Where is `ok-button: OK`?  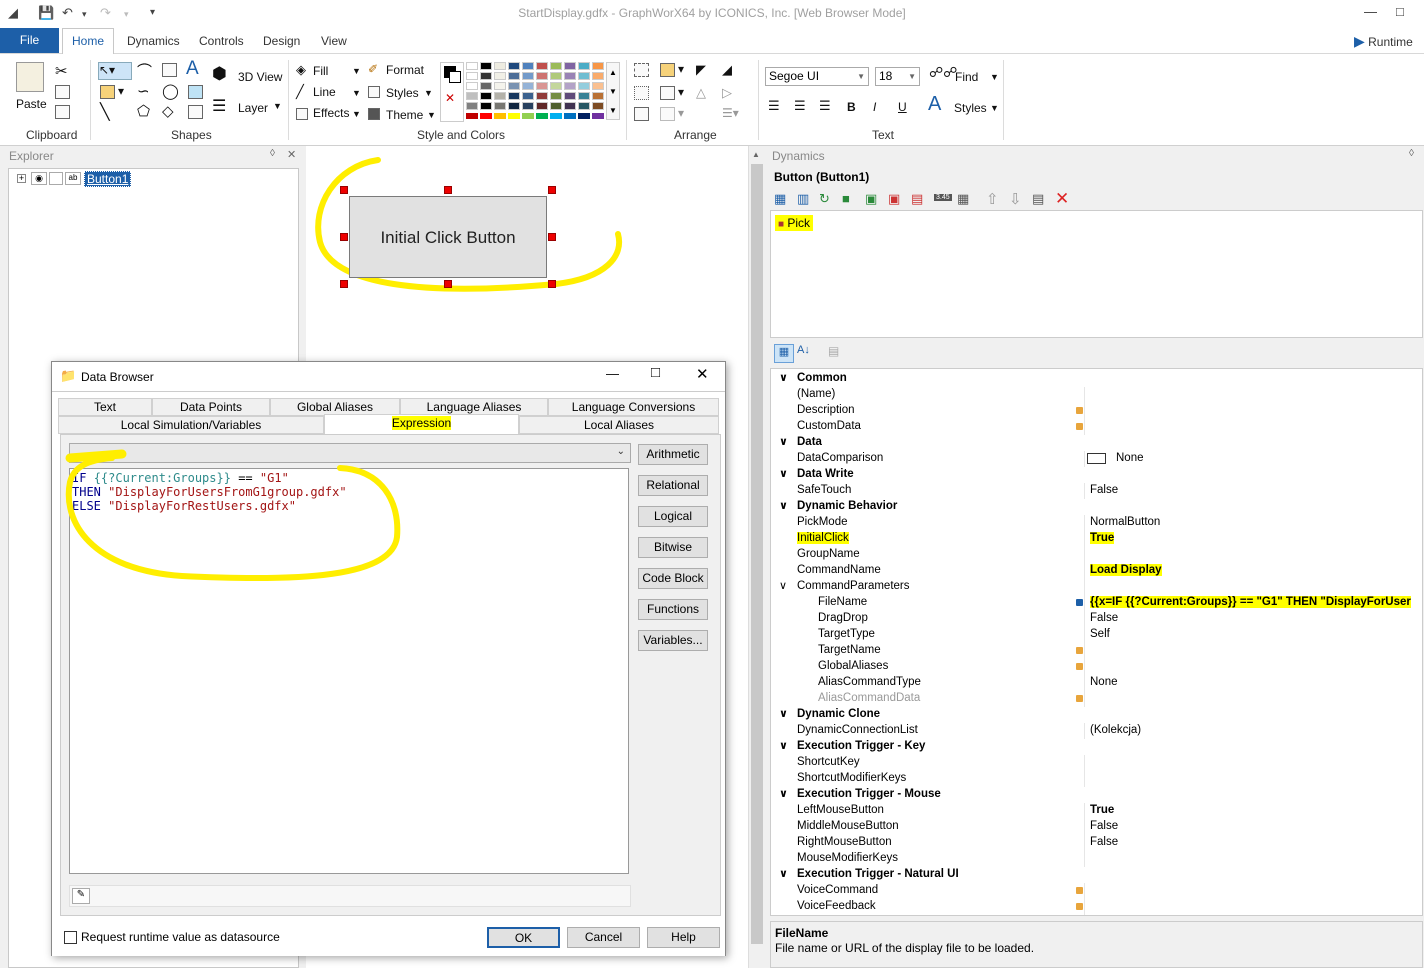
ok-button: OK is located at coordinates (523, 937).